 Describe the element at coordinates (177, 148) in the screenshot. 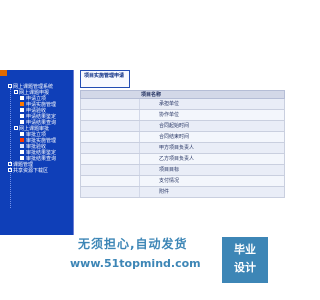

I see `row-label: 甲方项目负责人` at that location.